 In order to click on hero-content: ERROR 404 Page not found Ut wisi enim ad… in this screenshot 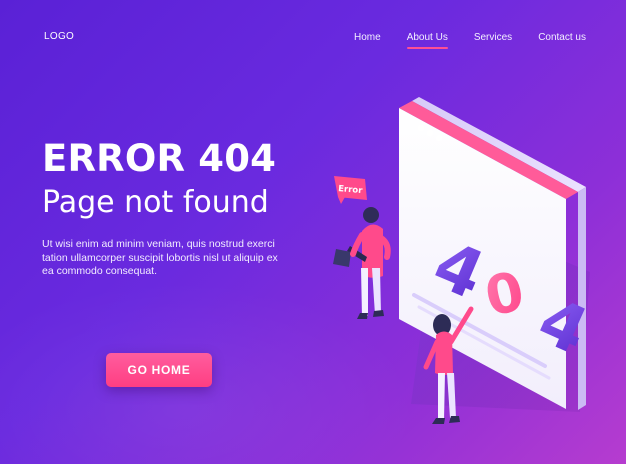, I will do `click(177, 207)`.